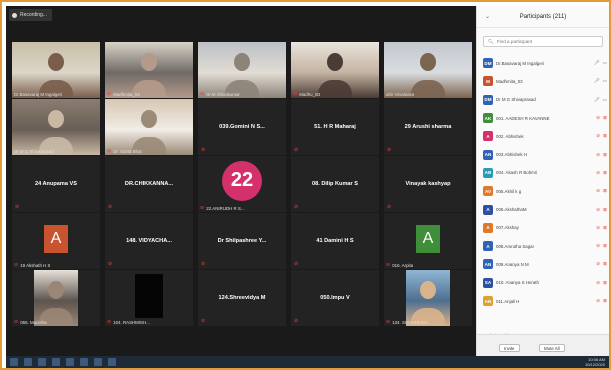 The height and width of the screenshot is (370, 611). I want to click on video-tile: 039.Gomini N S... ⊘, so click(242, 127).